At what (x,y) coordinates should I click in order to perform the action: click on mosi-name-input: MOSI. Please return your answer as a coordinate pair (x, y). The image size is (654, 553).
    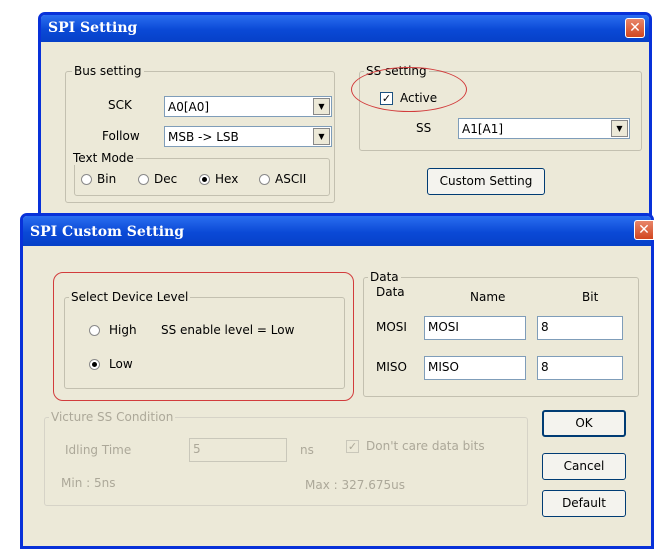
    Looking at the image, I should click on (475, 328).